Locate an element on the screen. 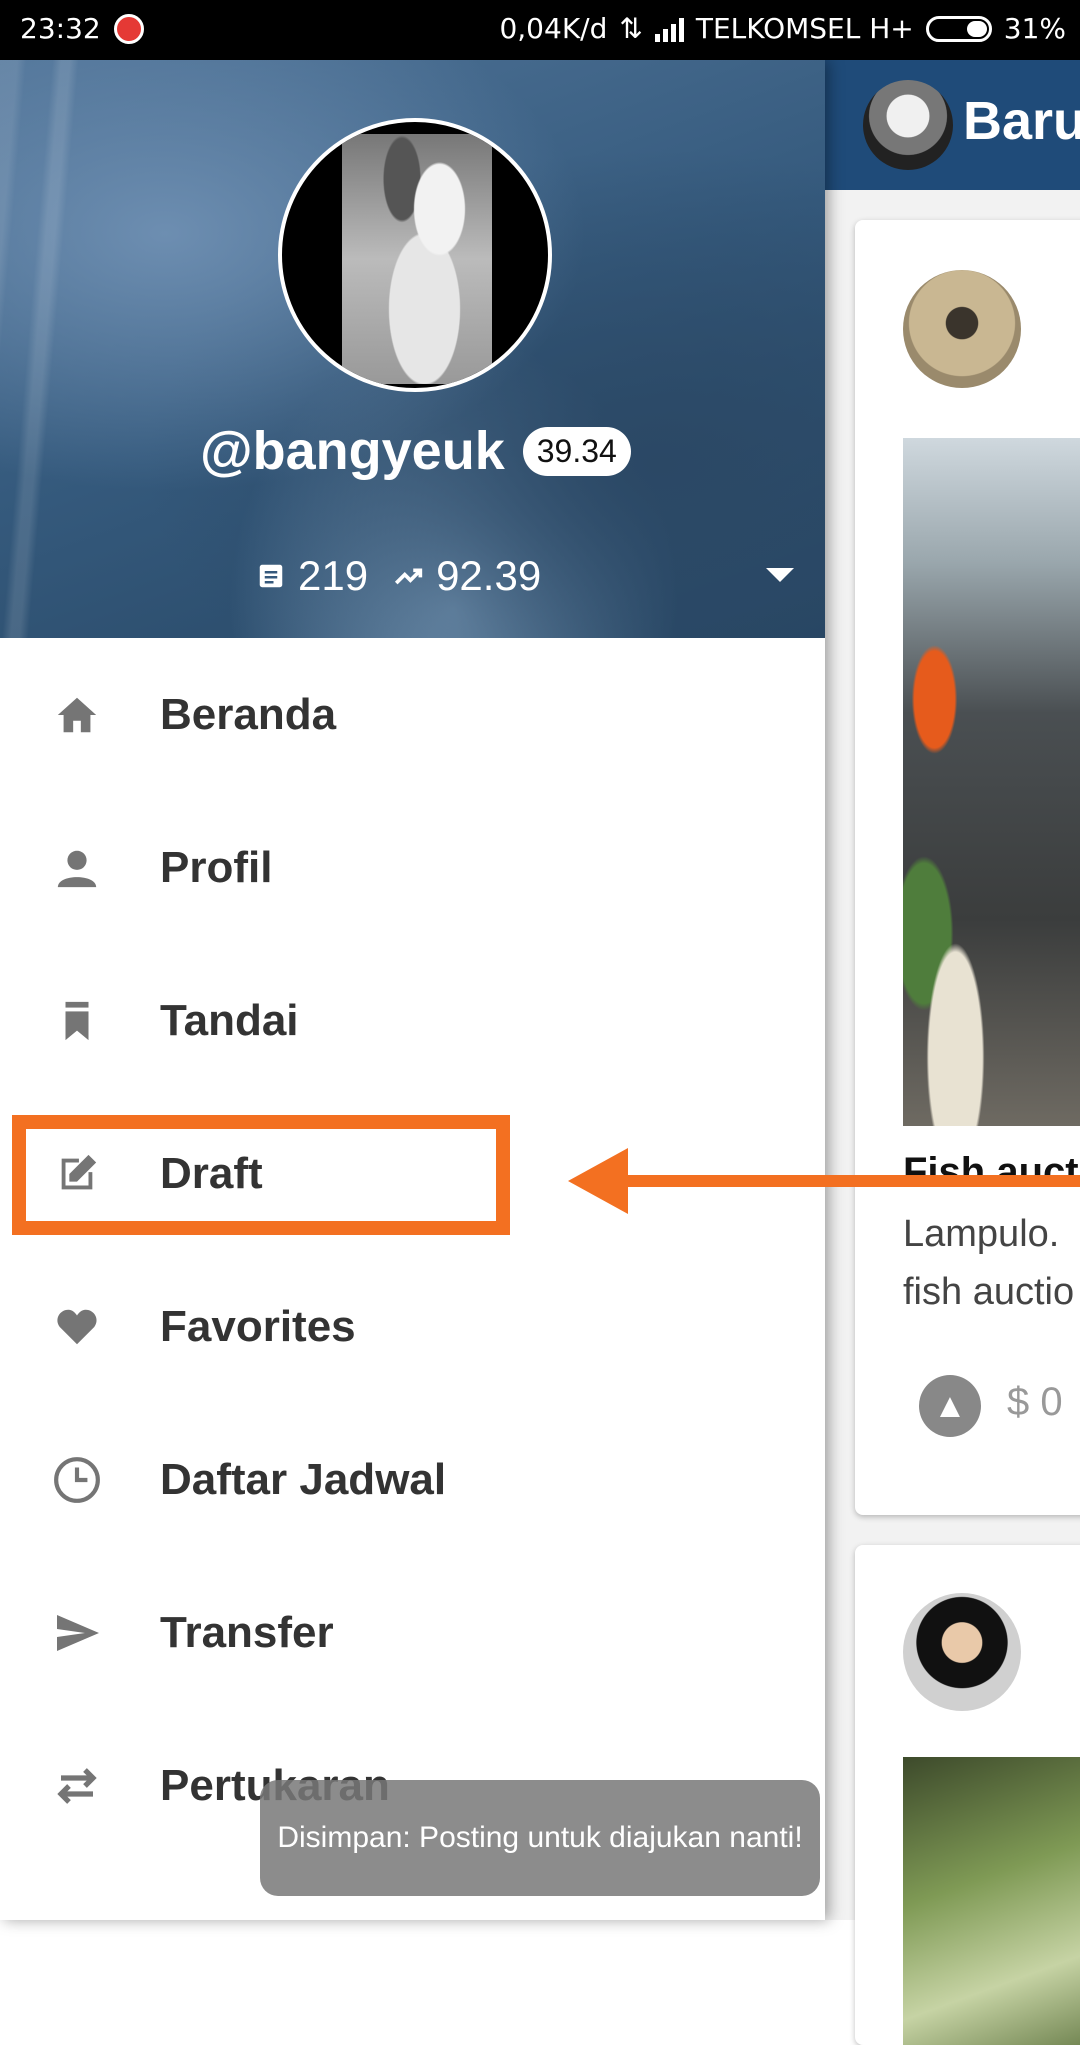  notification-app-icon is located at coordinates (129, 29).